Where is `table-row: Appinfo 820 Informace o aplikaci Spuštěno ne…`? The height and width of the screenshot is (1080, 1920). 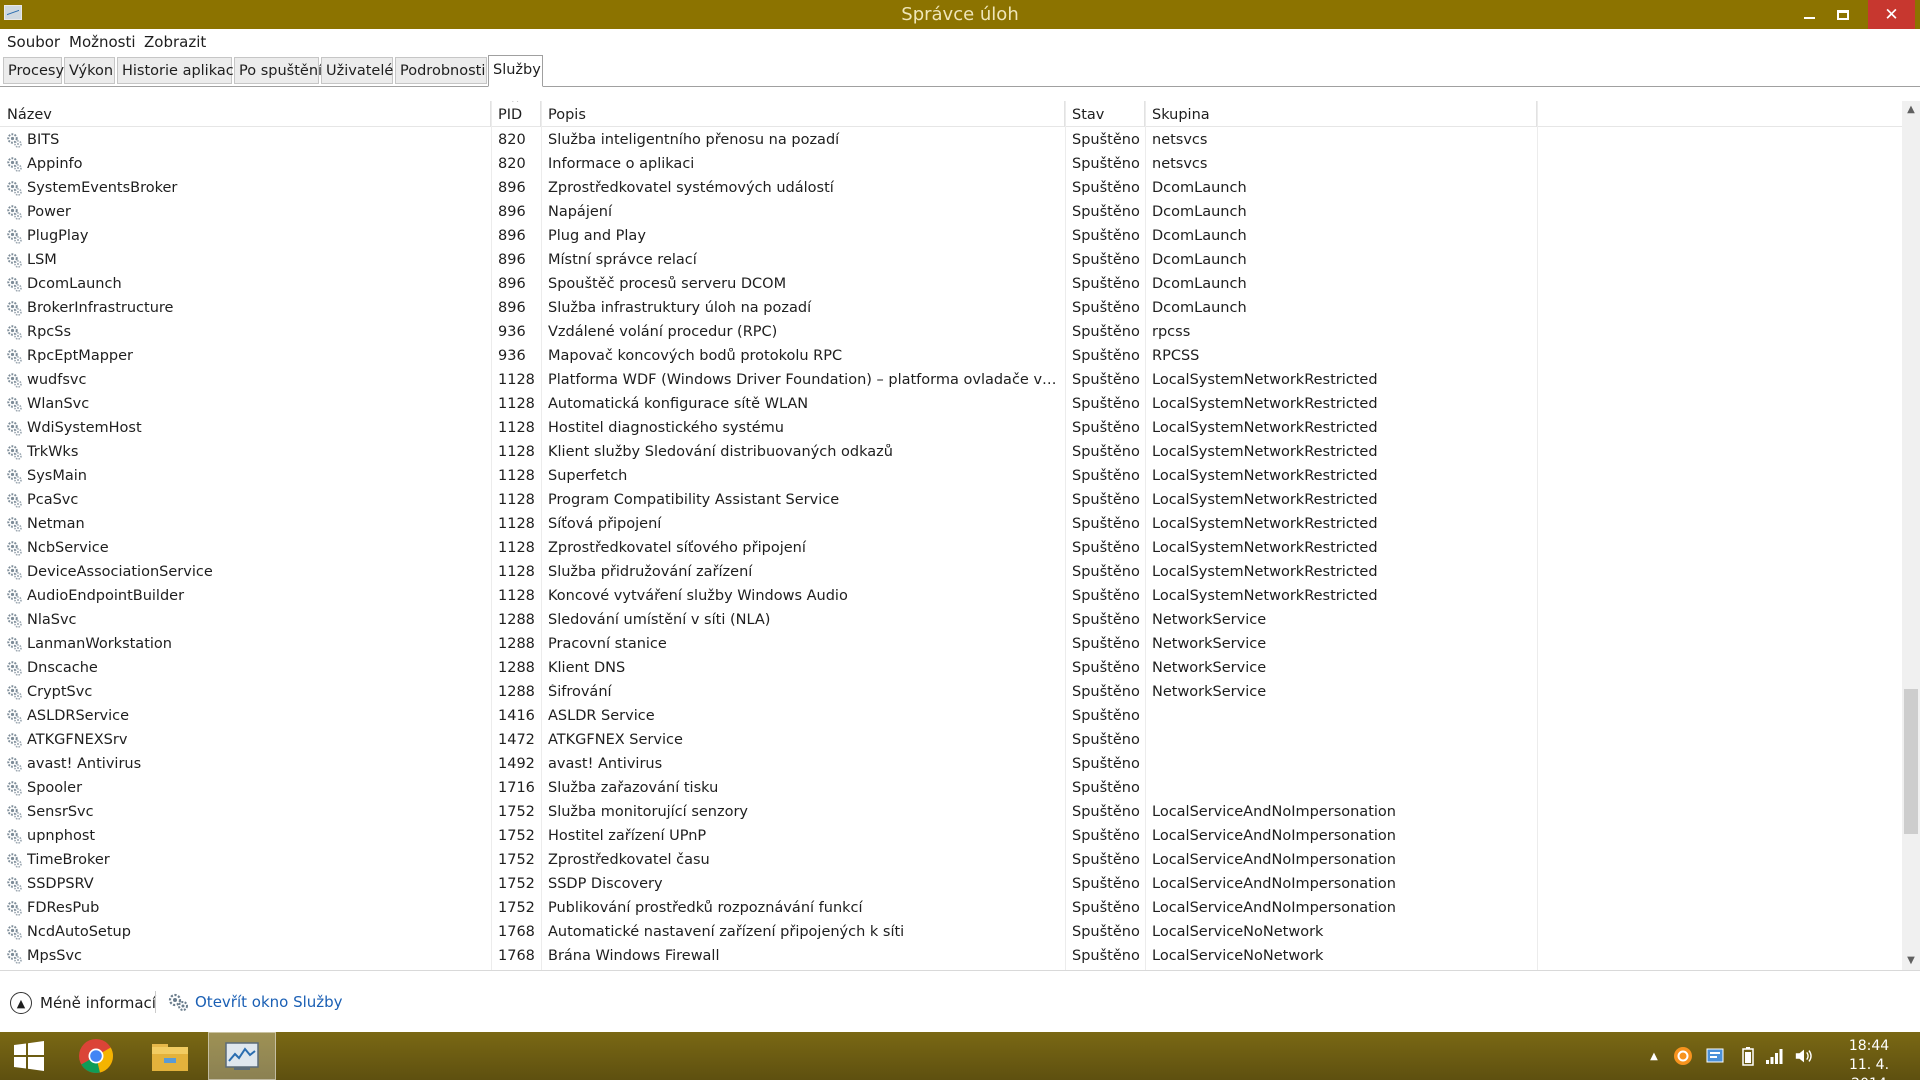 table-row: Appinfo 820 Informace o aplikaci Spuštěno ne… is located at coordinates (951, 164).